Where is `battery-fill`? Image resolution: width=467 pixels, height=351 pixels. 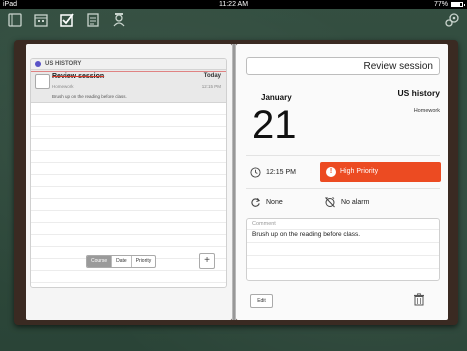 battery-fill is located at coordinates (456, 4).